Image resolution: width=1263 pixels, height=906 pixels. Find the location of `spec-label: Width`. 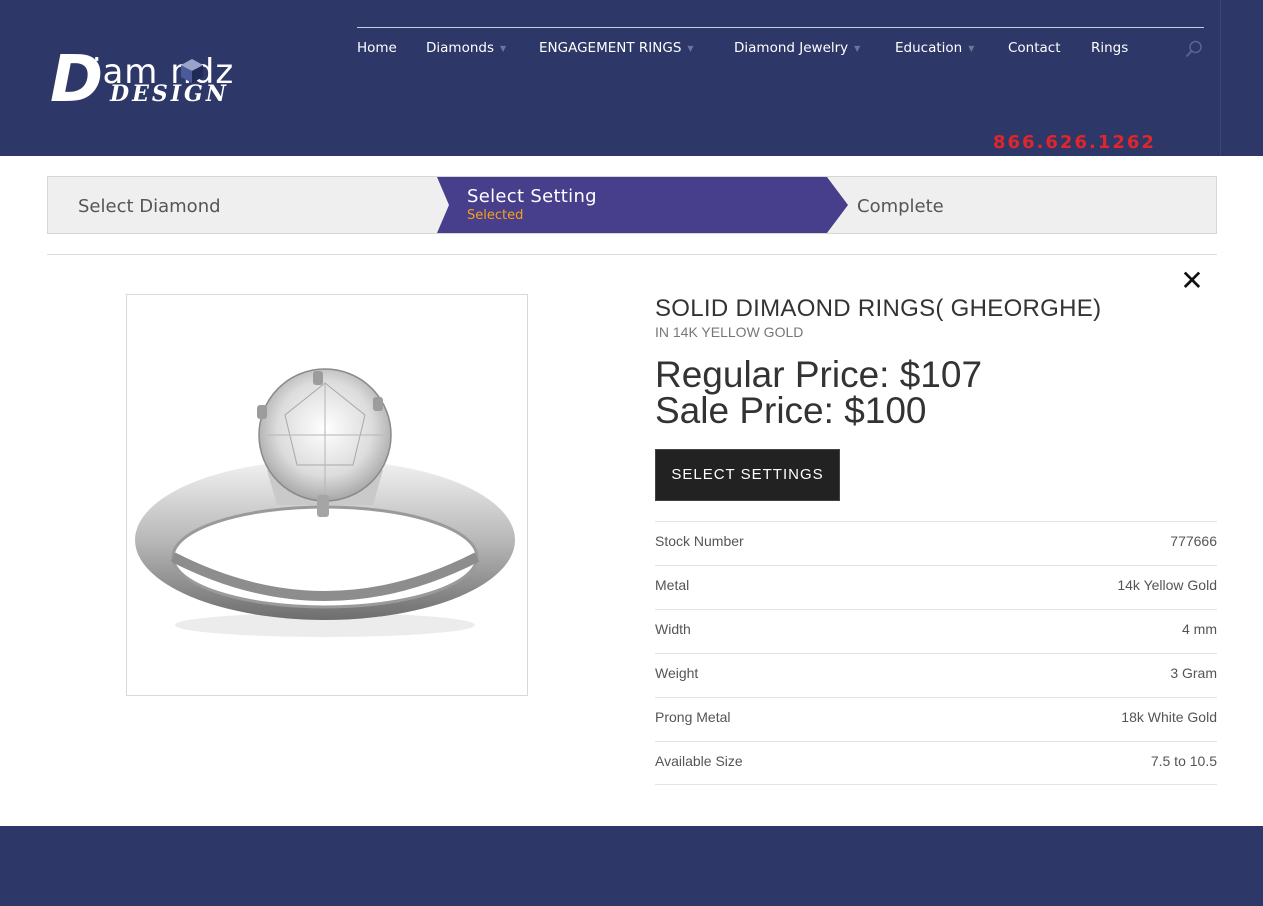

spec-label: Width is located at coordinates (673, 629).